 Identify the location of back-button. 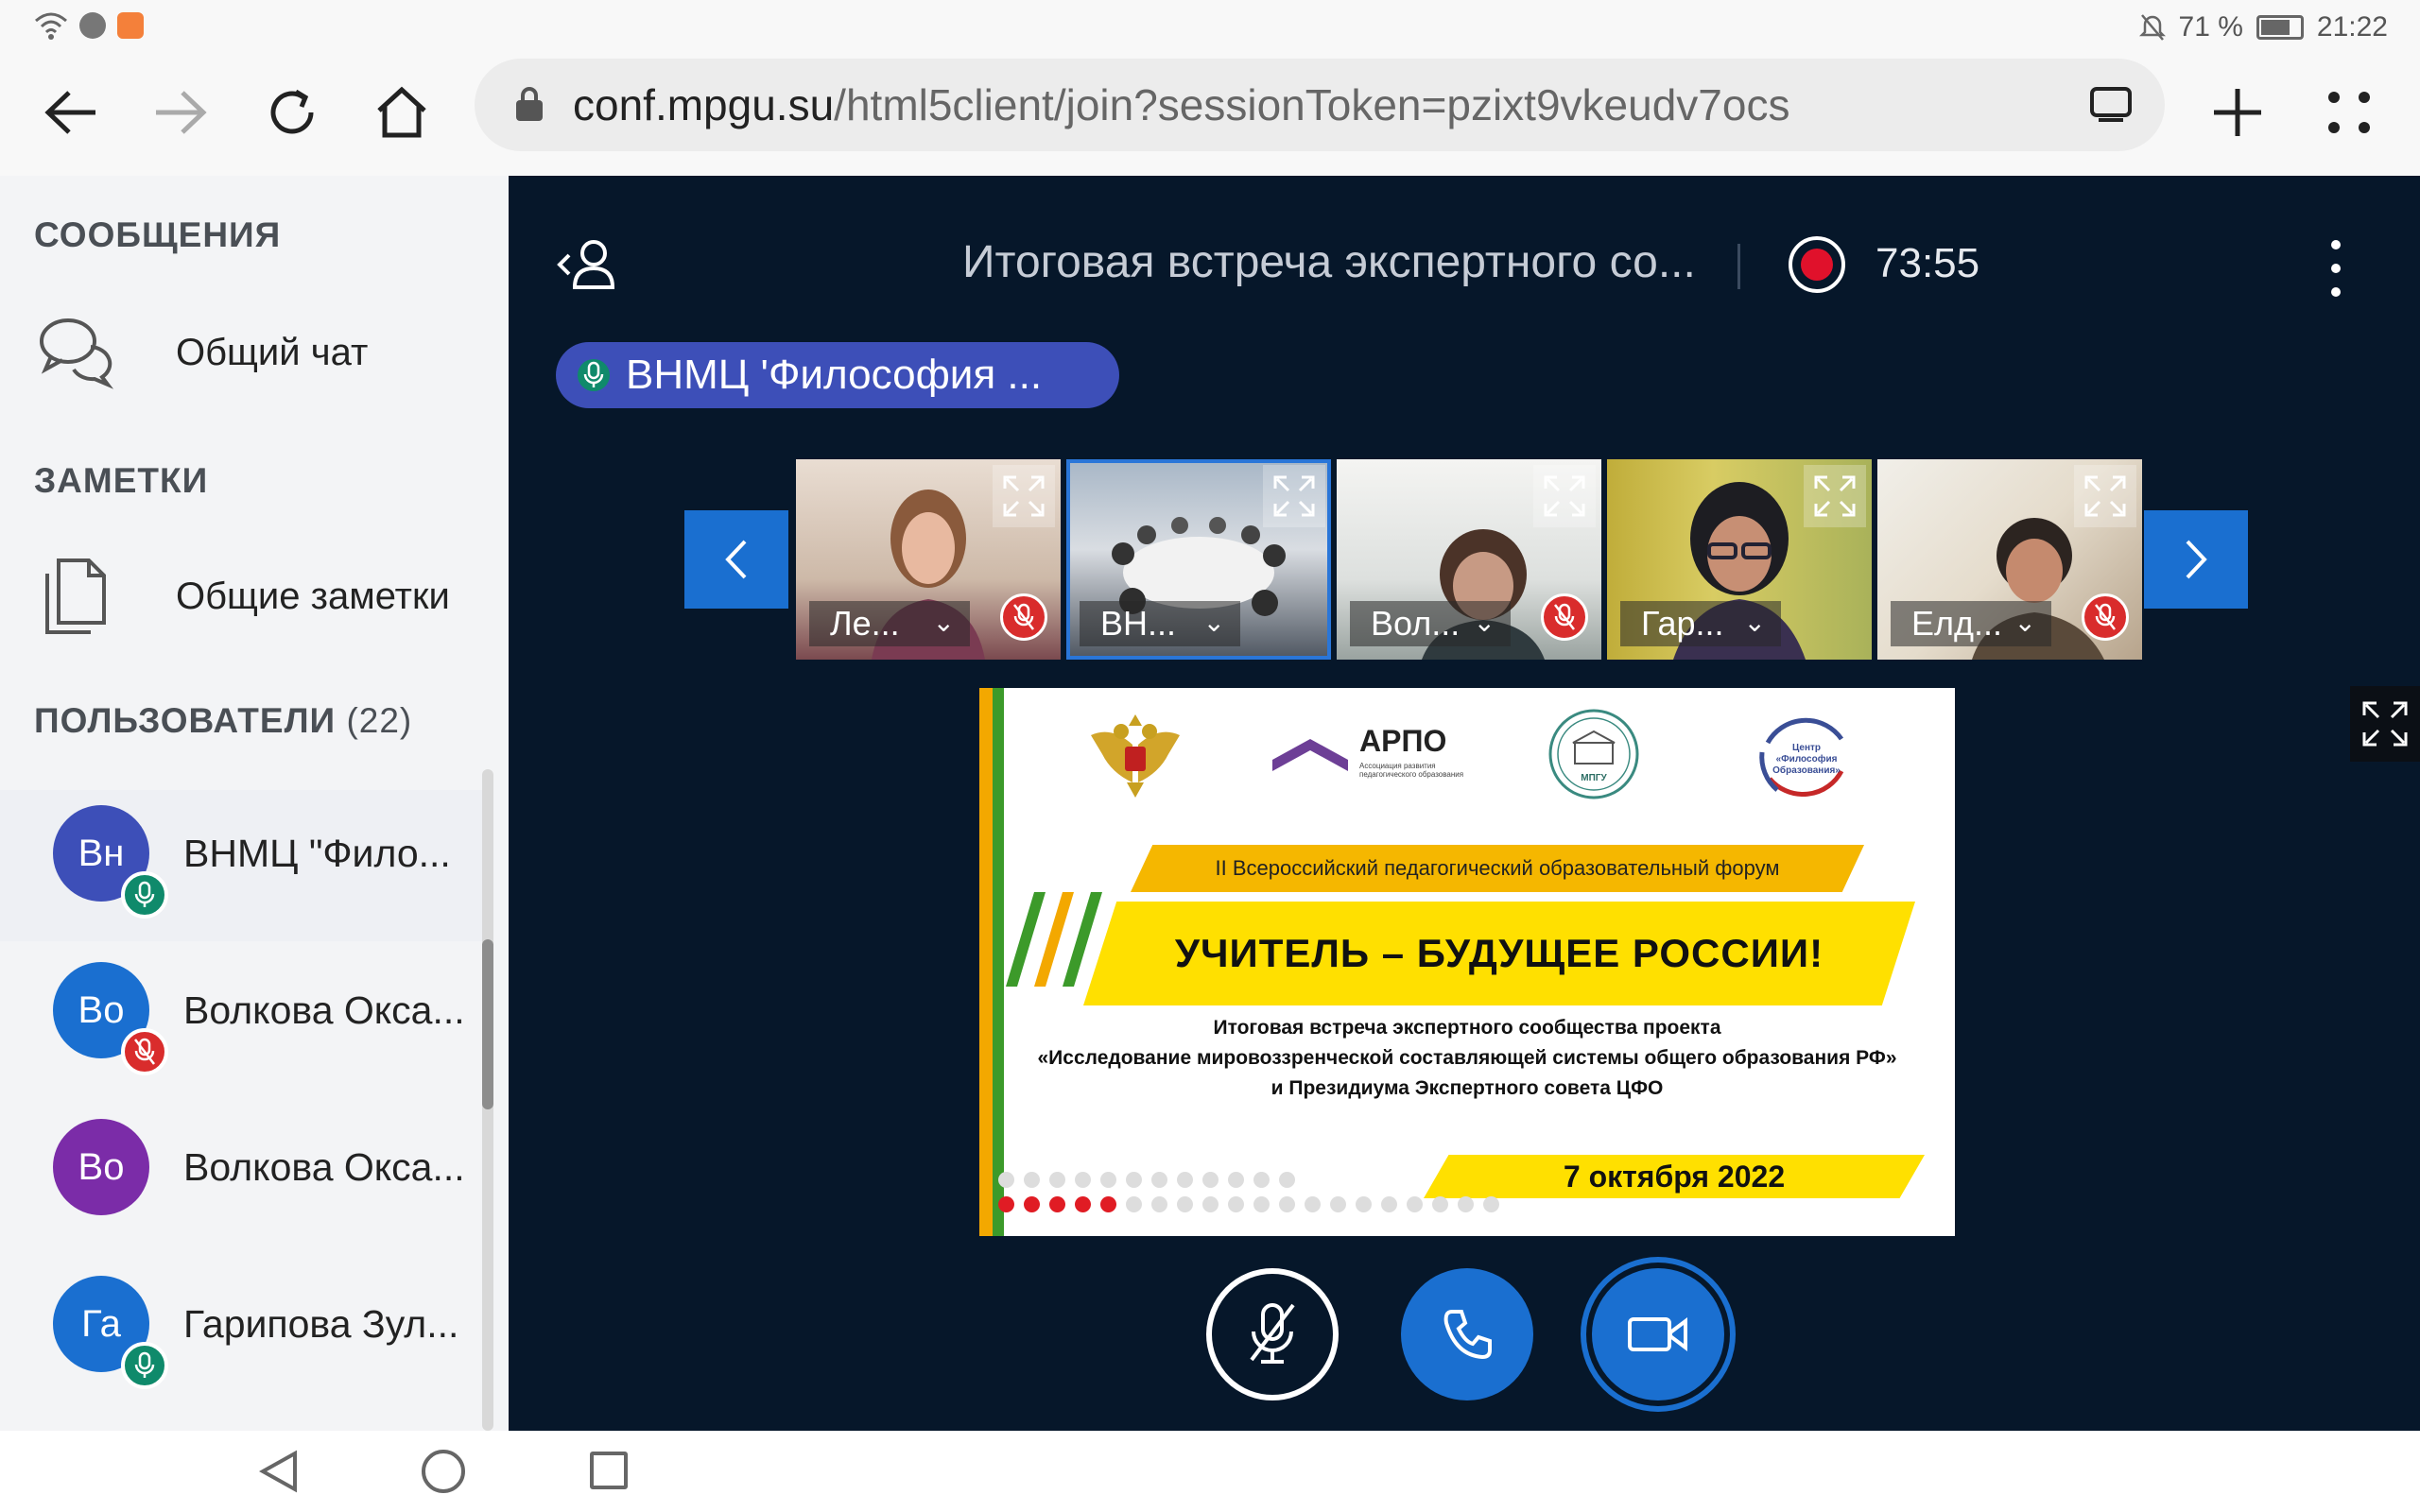
(70, 112).